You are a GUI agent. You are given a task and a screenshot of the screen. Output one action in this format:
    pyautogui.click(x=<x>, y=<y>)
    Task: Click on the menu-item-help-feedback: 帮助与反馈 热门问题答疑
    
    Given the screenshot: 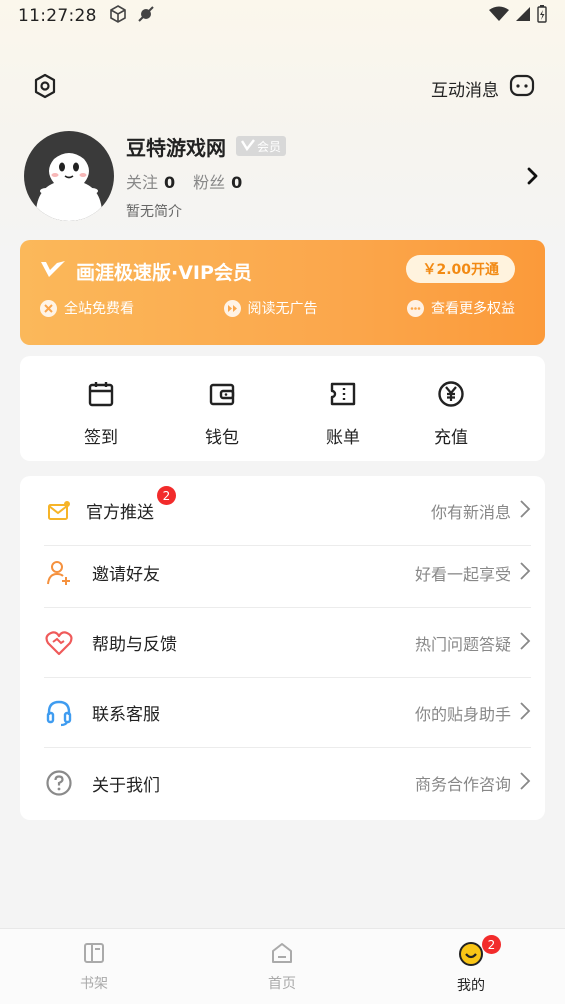 What is the action you would take?
    pyautogui.click(x=287, y=643)
    